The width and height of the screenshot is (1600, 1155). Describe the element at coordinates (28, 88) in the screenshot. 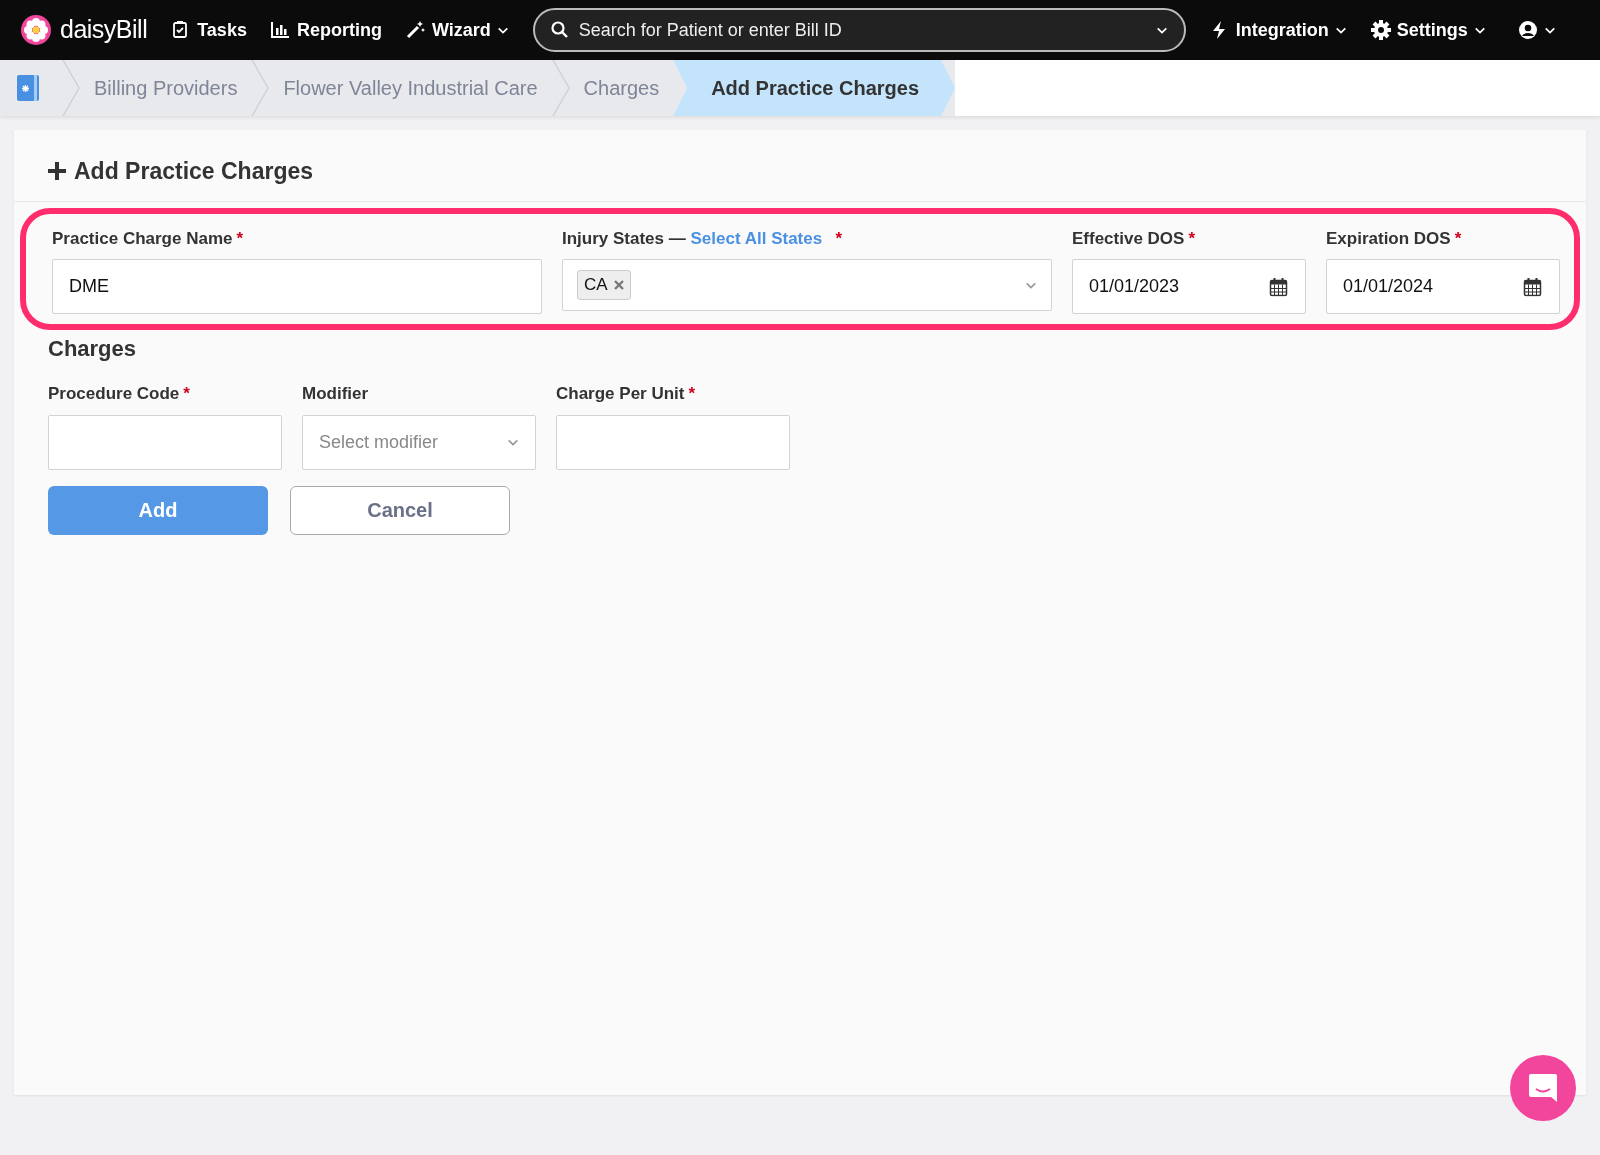

I see `medical-folder-icon` at that location.